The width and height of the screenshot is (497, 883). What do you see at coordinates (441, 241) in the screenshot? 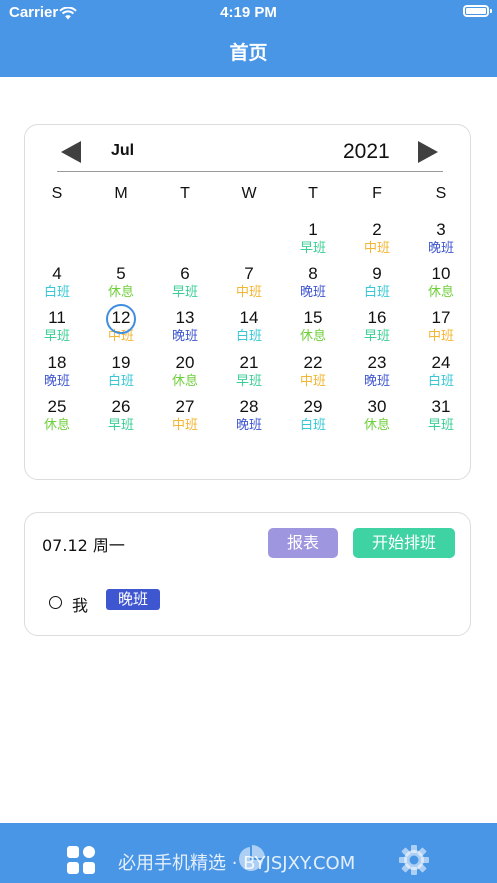
I see `calendar-day: 3 晚班` at bounding box center [441, 241].